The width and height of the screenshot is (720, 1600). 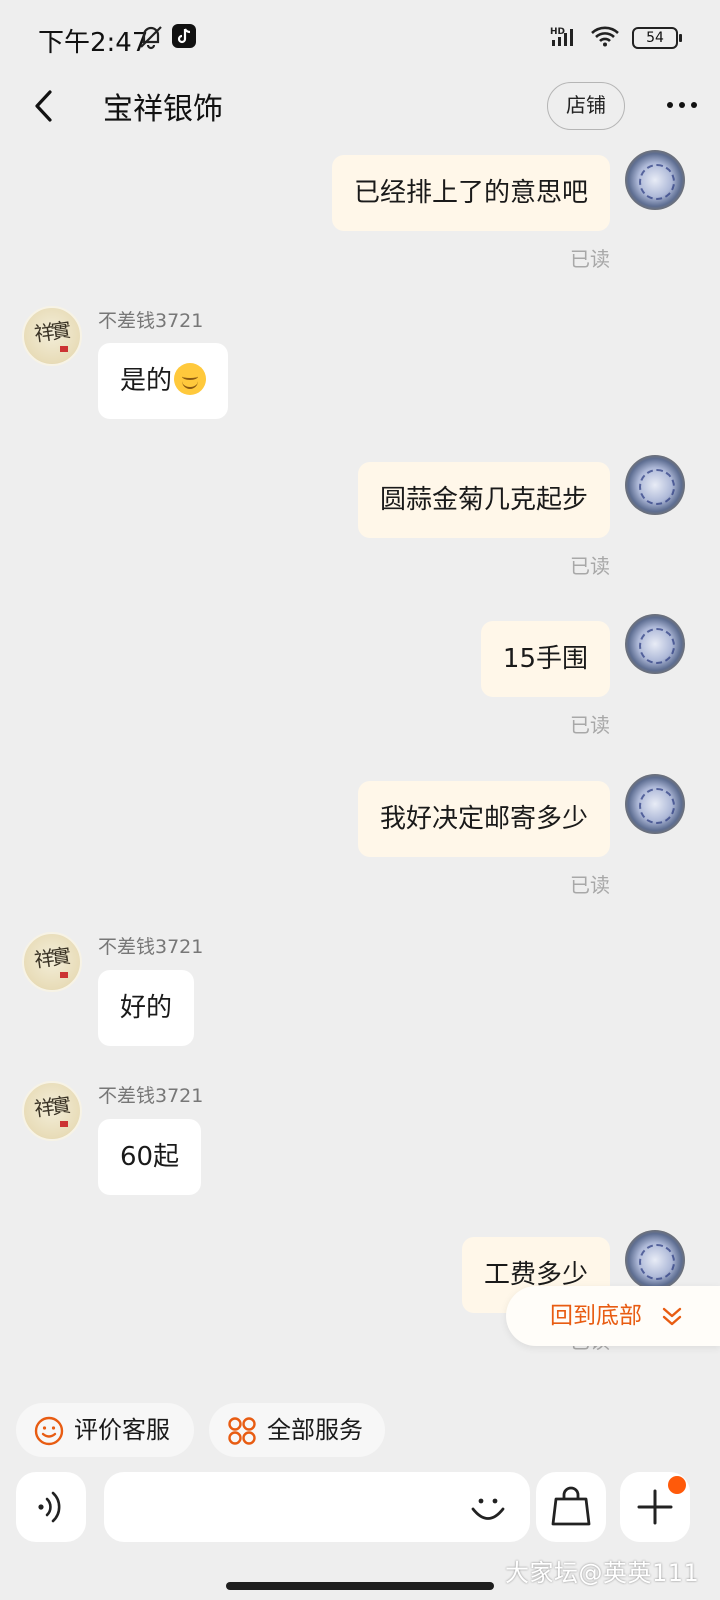 I want to click on cellular-signal-icon: HD, so click(x=563, y=39).